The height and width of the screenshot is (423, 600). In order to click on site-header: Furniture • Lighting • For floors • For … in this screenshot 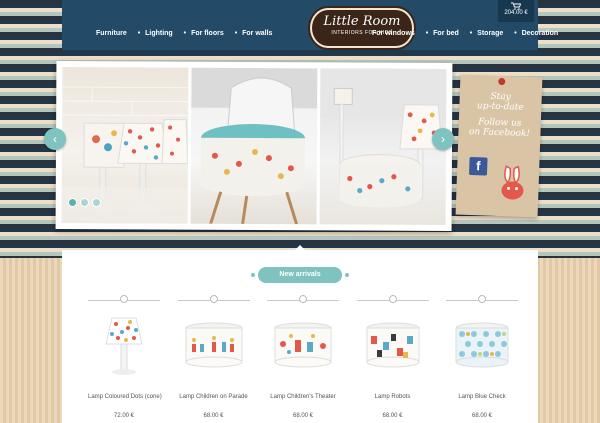, I will do `click(310, 26)`.